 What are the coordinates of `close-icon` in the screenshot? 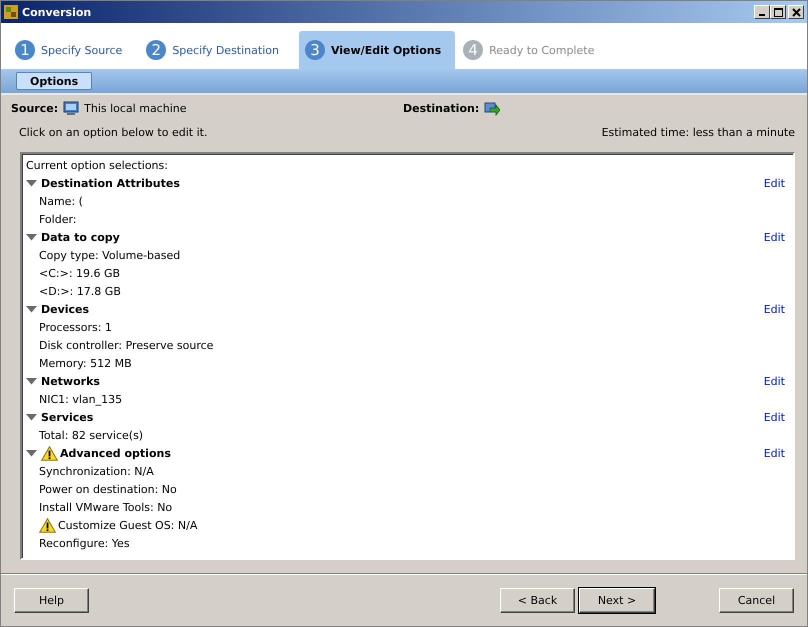 It's located at (796, 12).